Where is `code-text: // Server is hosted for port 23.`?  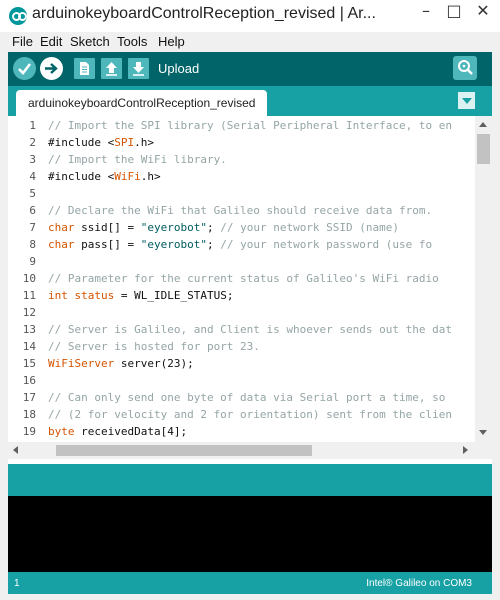 code-text: // Server is hosted for port 23. is located at coordinates (154, 346).